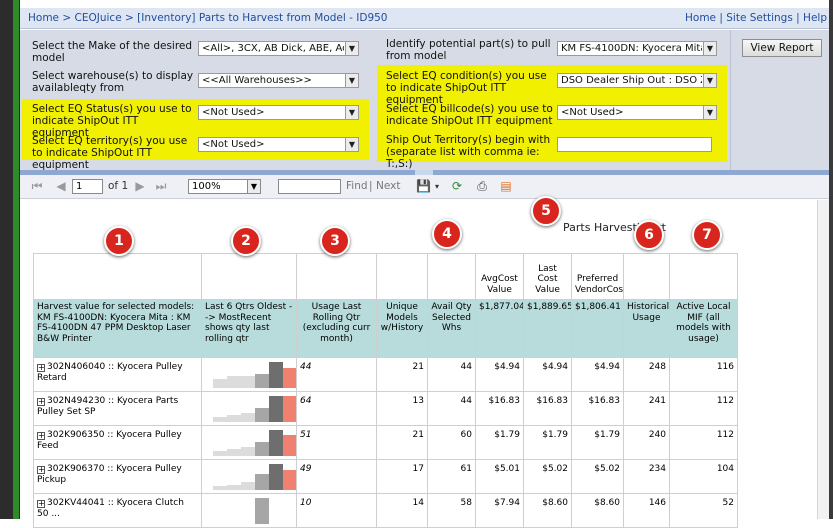  I want to click on eq-condition-select: DSO Dealer Ship Out : DSO Zei ▼, so click(637, 80).